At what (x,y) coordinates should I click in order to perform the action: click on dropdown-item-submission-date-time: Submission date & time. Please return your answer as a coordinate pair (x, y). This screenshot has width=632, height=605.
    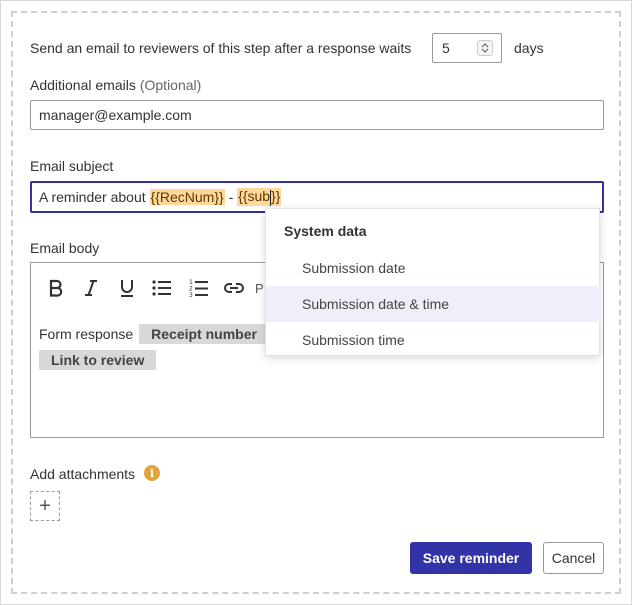
    Looking at the image, I should click on (433, 304).